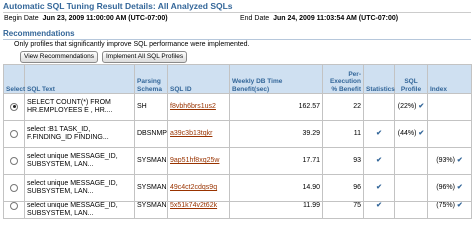 This screenshot has height=240, width=474. I want to click on sql-id-cell: 49c4ct2cdqs9q, so click(198, 188).